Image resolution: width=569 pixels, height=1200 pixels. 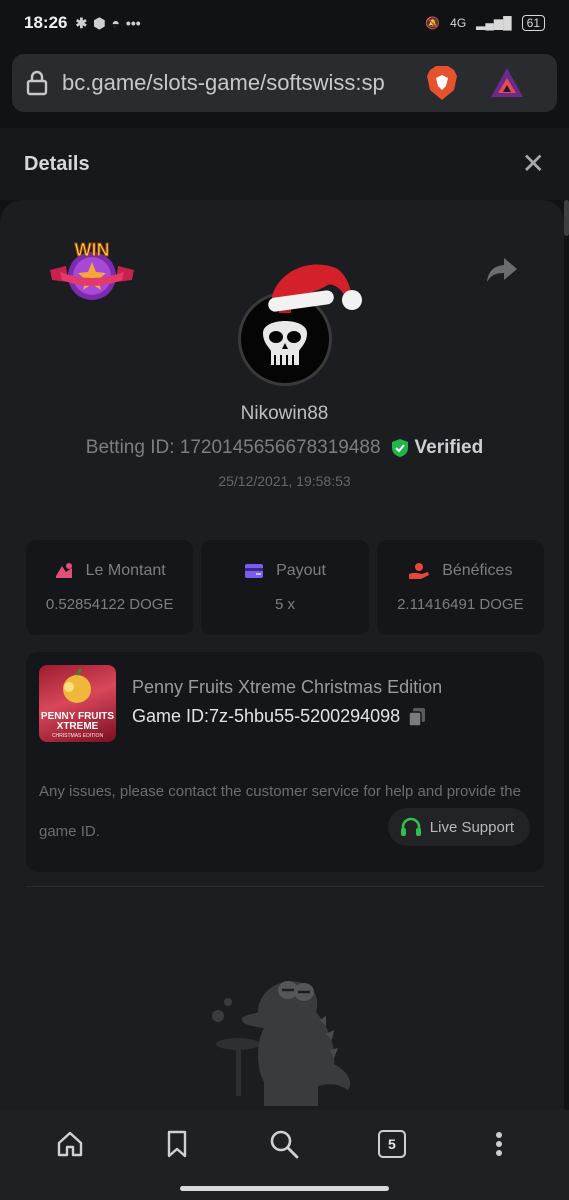 I want to click on scrollbar, so click(x=566, y=218).